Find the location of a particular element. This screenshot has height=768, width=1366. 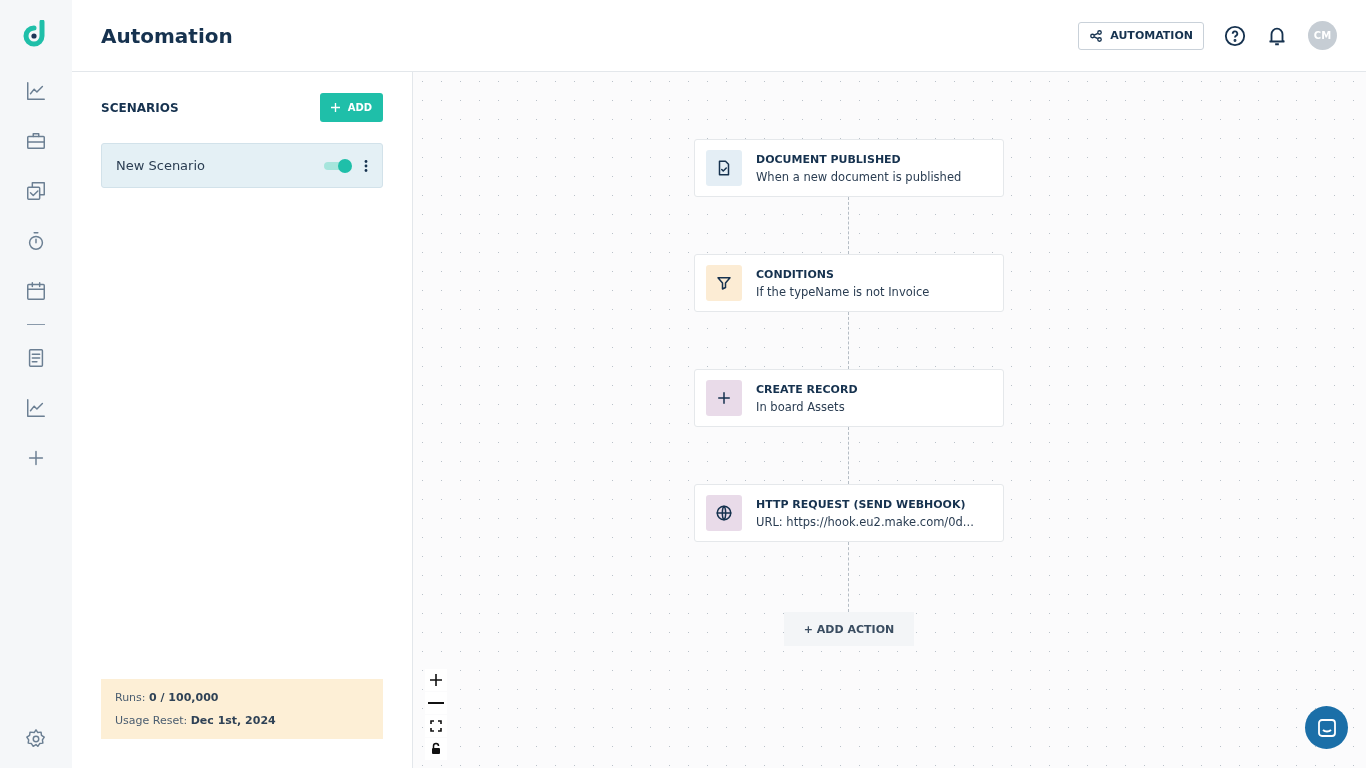

step-description: In board Assets is located at coordinates (801, 406).